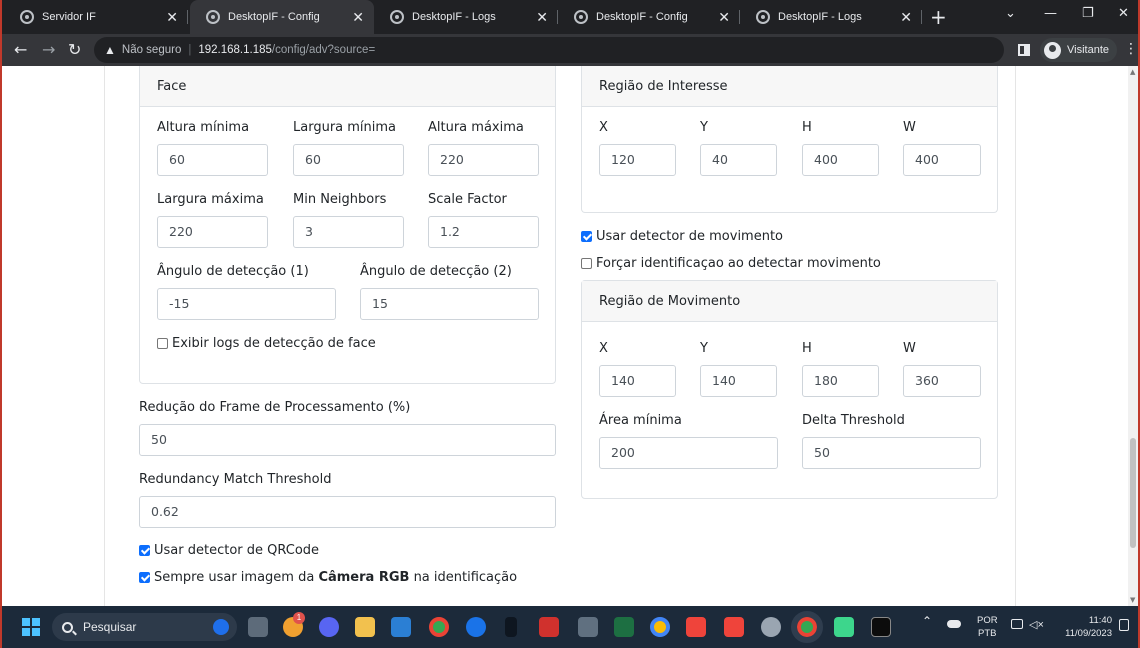 This screenshot has width=1140, height=648. Describe the element at coordinates (927, 621) in the screenshot. I see `tray-chevron-icon: ⌃` at that location.